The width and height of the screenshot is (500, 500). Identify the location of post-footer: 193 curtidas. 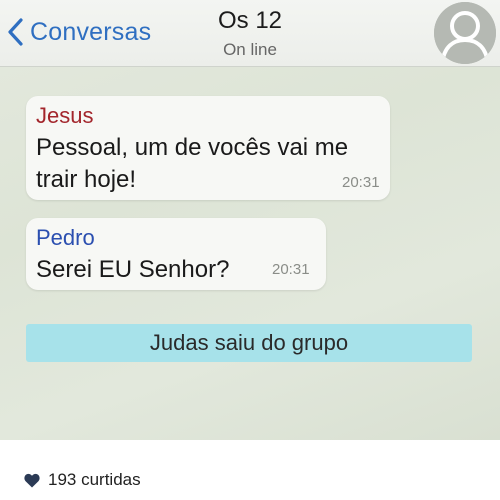
(250, 470).